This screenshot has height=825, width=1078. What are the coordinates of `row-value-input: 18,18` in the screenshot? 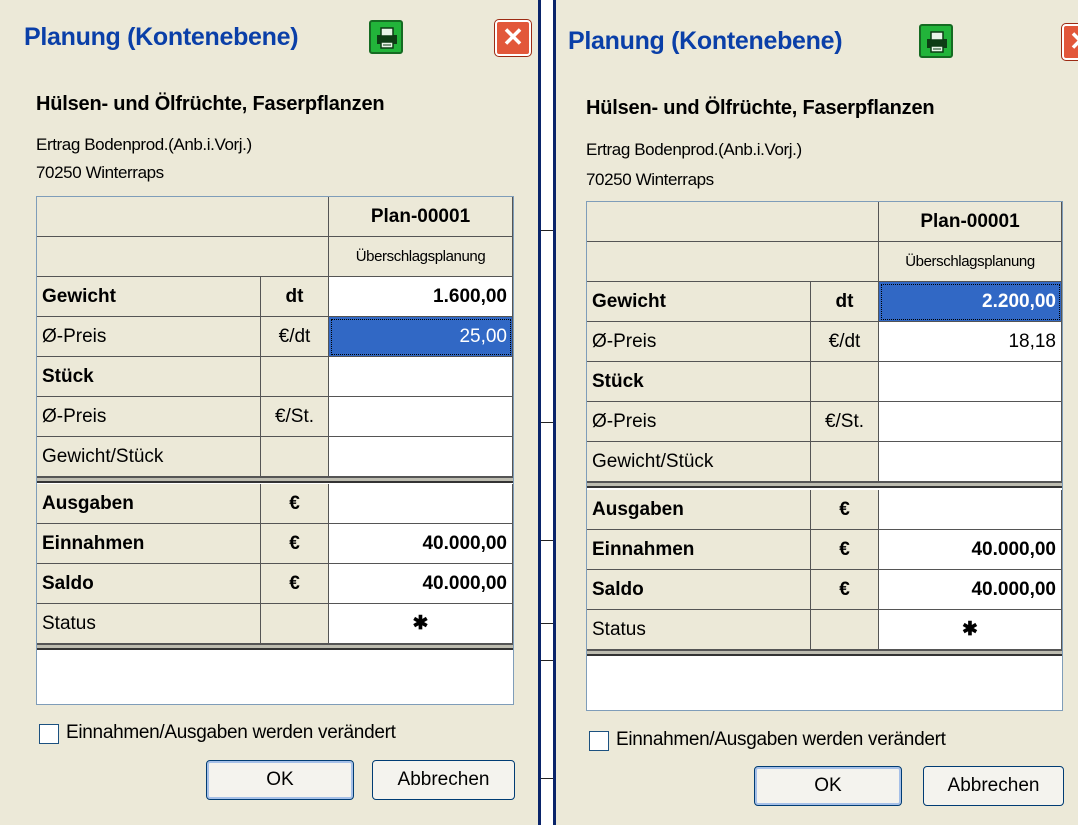 It's located at (970, 342).